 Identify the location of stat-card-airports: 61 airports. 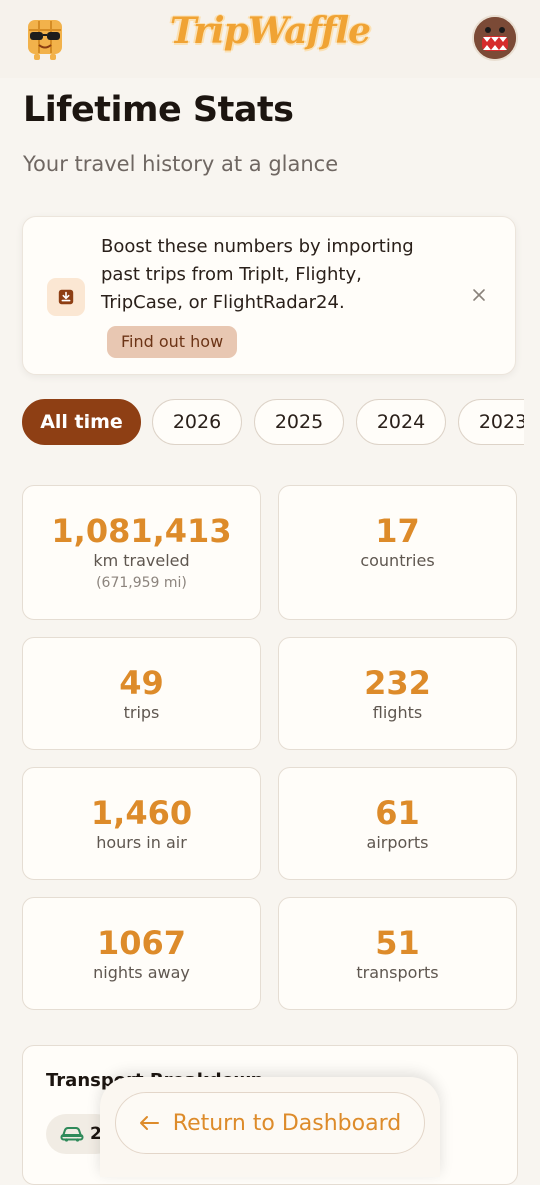
(397, 823).